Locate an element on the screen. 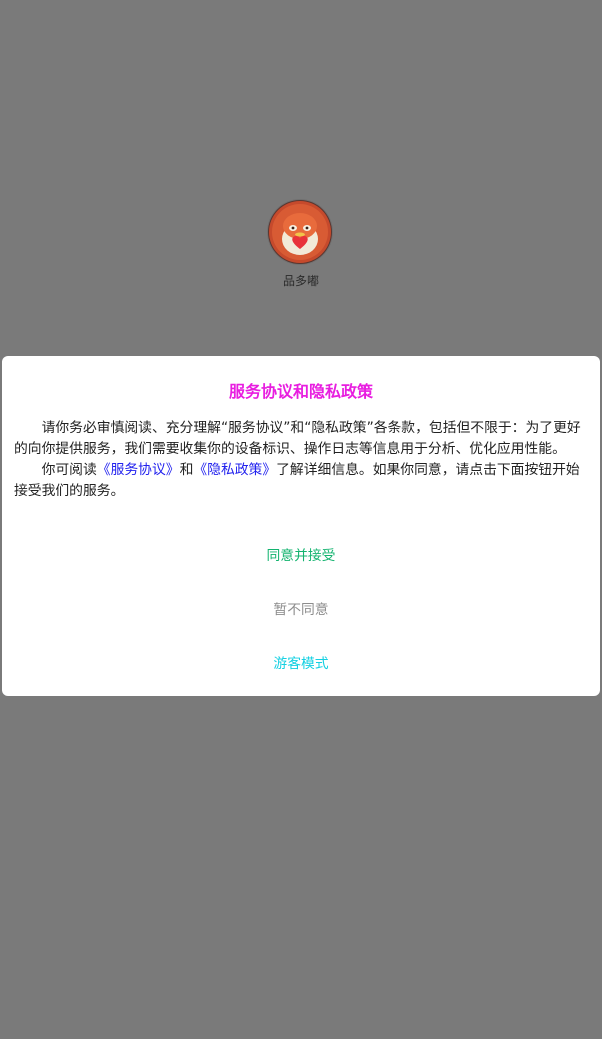 This screenshot has height=1039, width=602. and-text: 和 is located at coordinates (186, 470).